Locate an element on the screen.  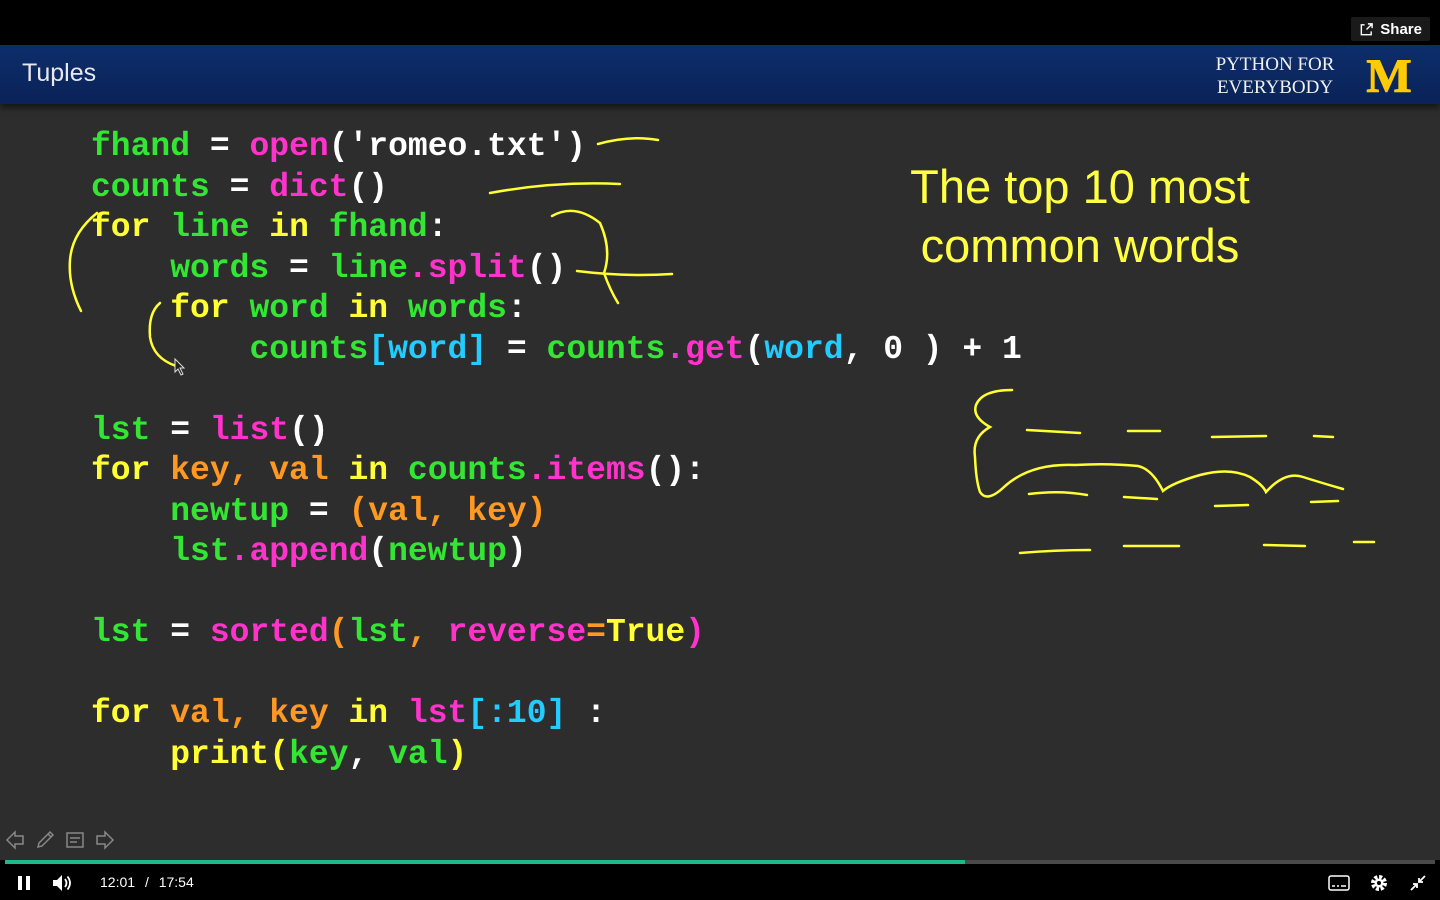
annotation-line-1: The top 10 most is located at coordinates (1080, 186).